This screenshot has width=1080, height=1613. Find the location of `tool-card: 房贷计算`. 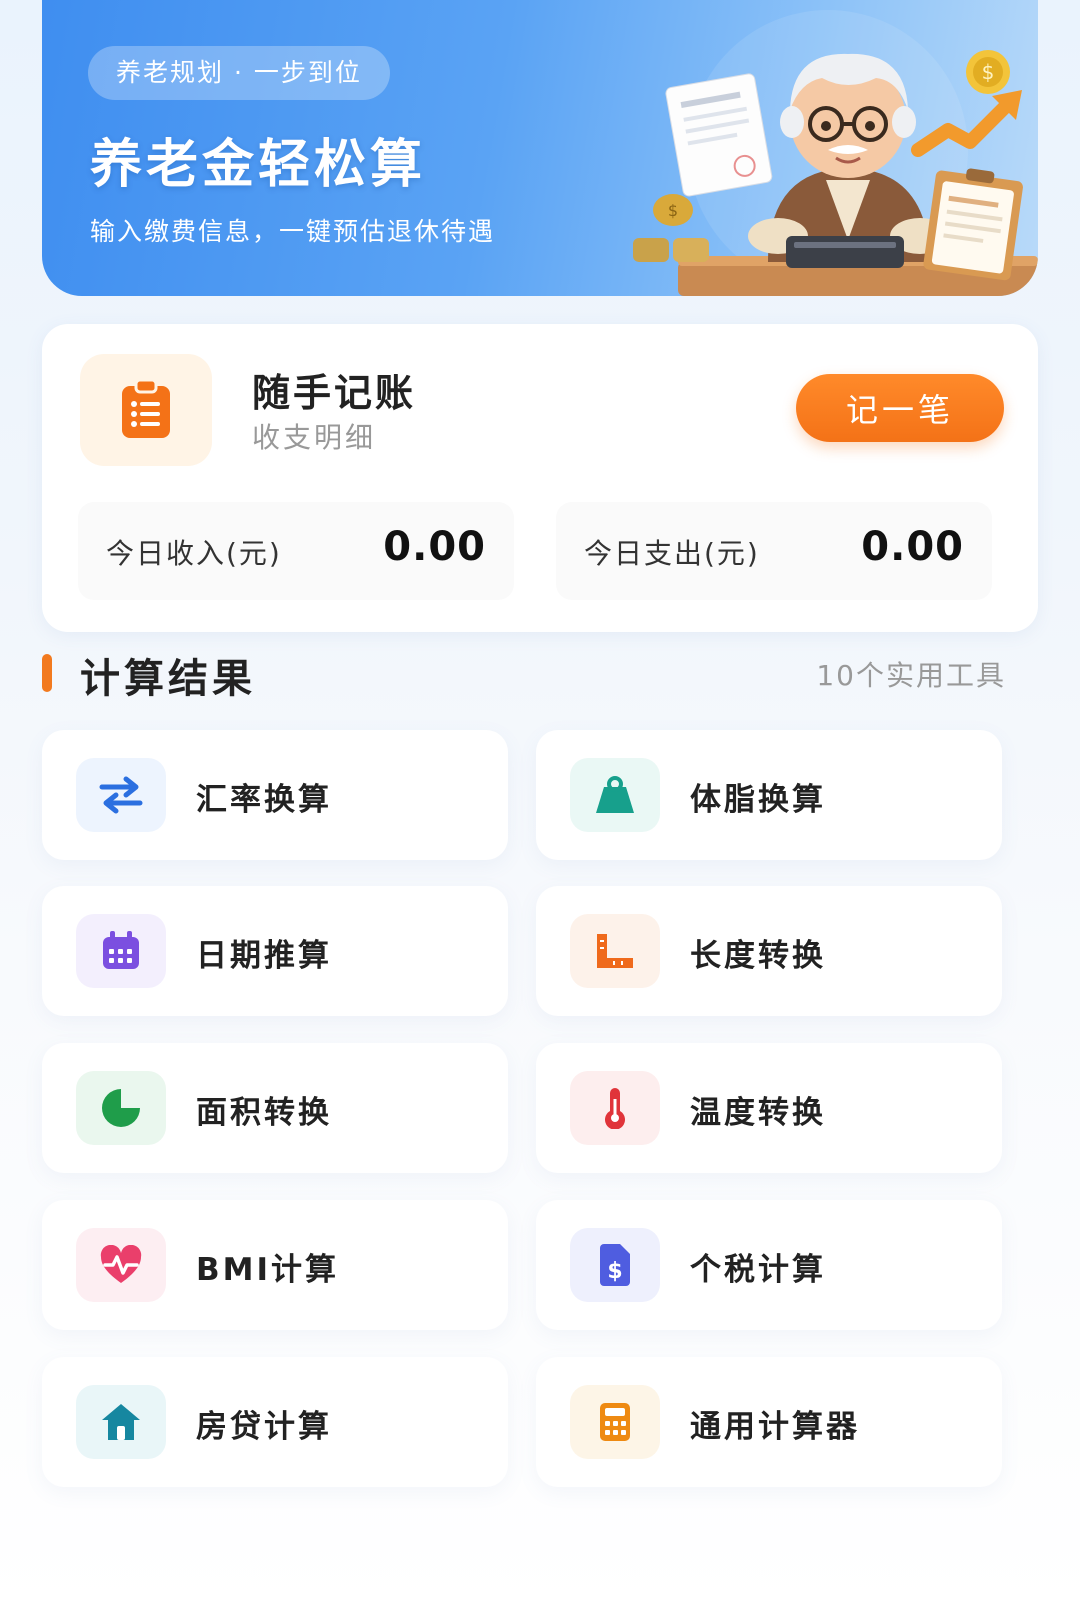

tool-card: 房贷计算 is located at coordinates (275, 1422).